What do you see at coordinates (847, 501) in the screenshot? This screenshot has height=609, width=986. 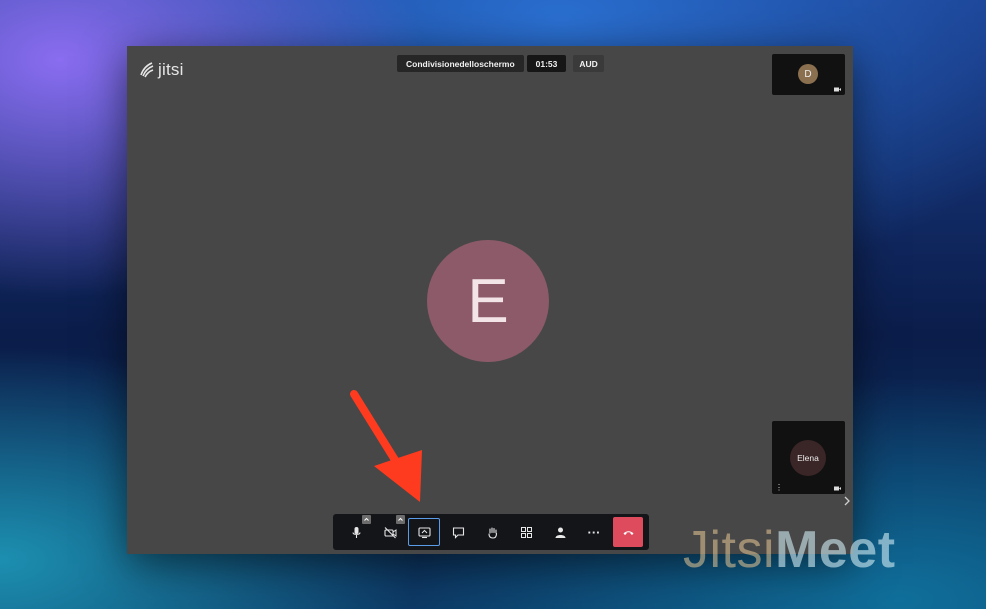 I see `chevron-right-icon` at bounding box center [847, 501].